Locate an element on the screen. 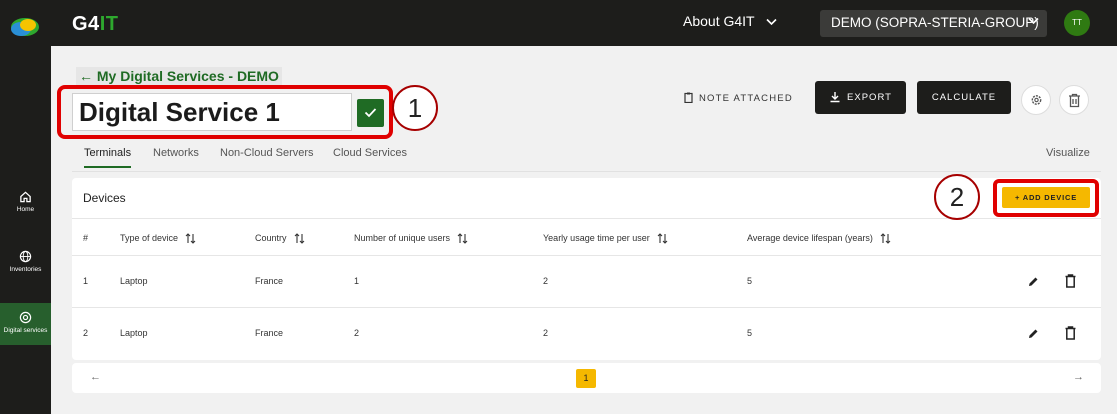 The width and height of the screenshot is (1117, 414). annotation-marker-2: 2 is located at coordinates (957, 197).